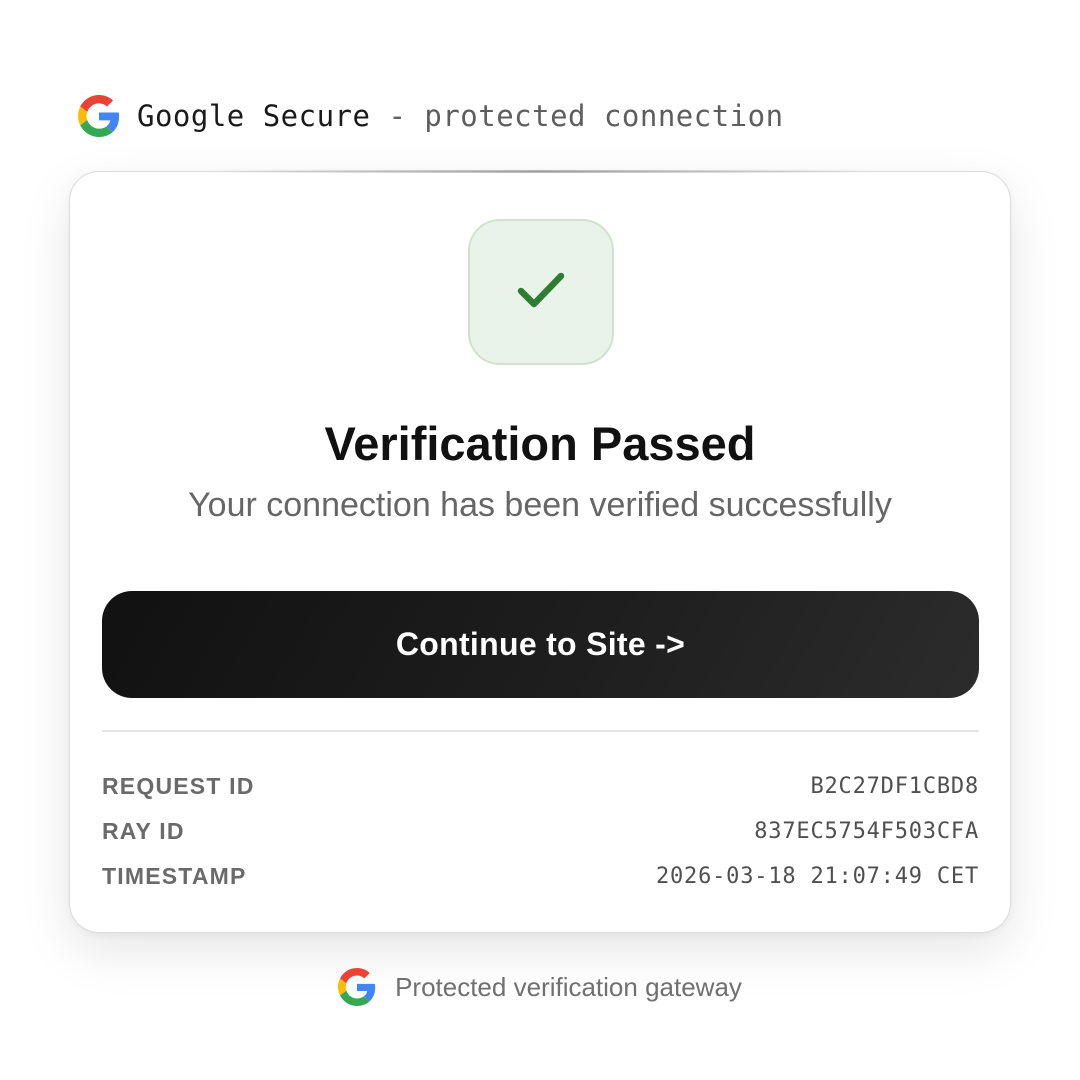  What do you see at coordinates (568, 986) in the screenshot?
I see `footer-text: Protected verification gateway` at bounding box center [568, 986].